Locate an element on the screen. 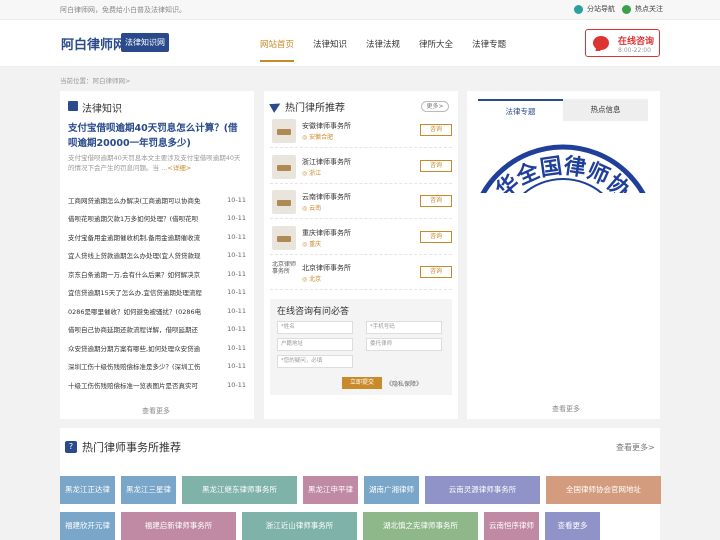 This screenshot has height=540, width=720. logo-badge: 法律知识网 is located at coordinates (145, 42).